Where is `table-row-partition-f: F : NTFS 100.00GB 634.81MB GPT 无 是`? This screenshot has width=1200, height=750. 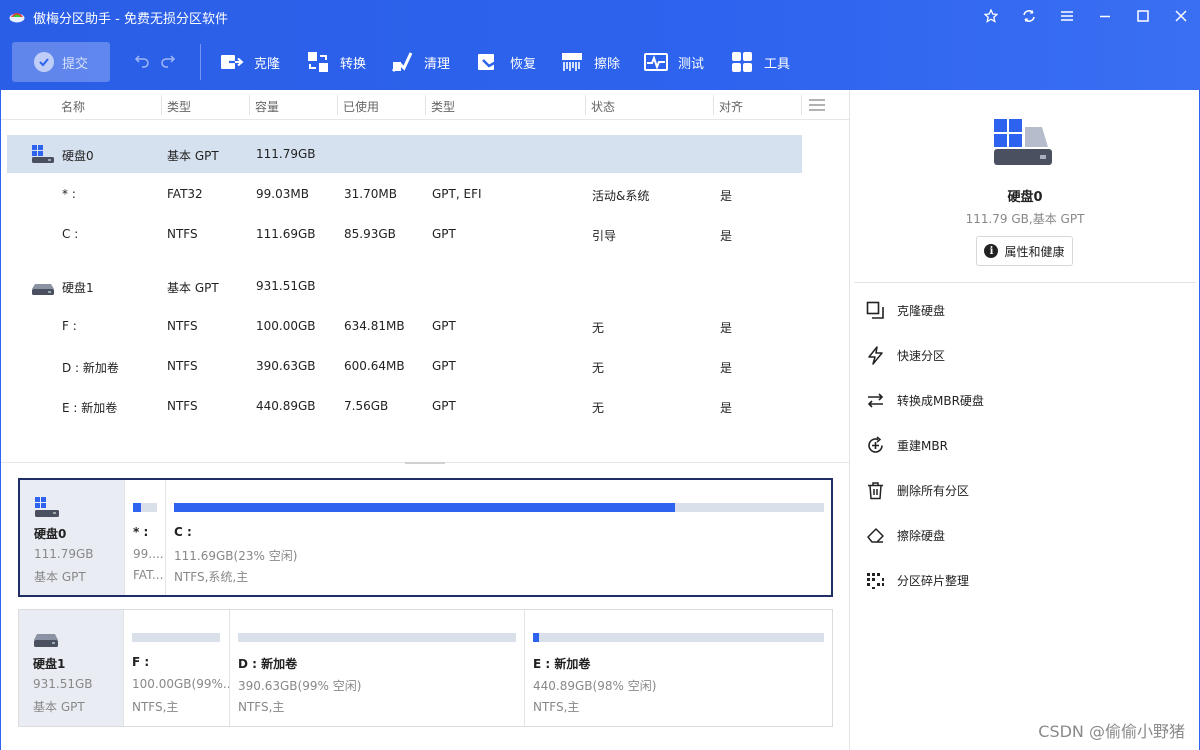 table-row-partition-f: F : NTFS 100.00GB 634.81MB GPT 无 是 is located at coordinates (404, 326).